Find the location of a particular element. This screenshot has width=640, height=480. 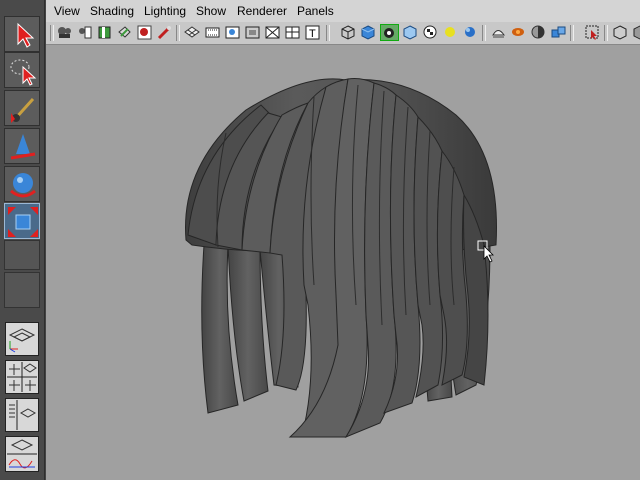

smooth-shade-button is located at coordinates (368, 32).